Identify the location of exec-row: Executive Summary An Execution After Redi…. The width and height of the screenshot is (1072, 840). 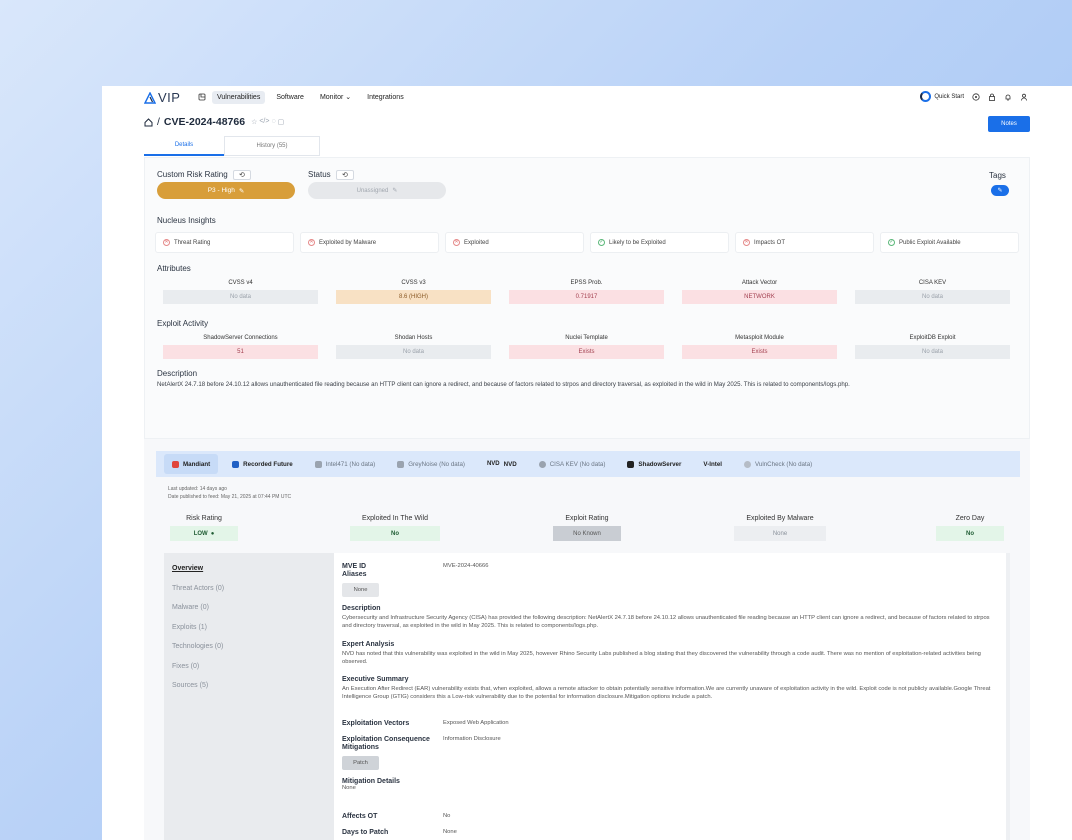
(667, 689).